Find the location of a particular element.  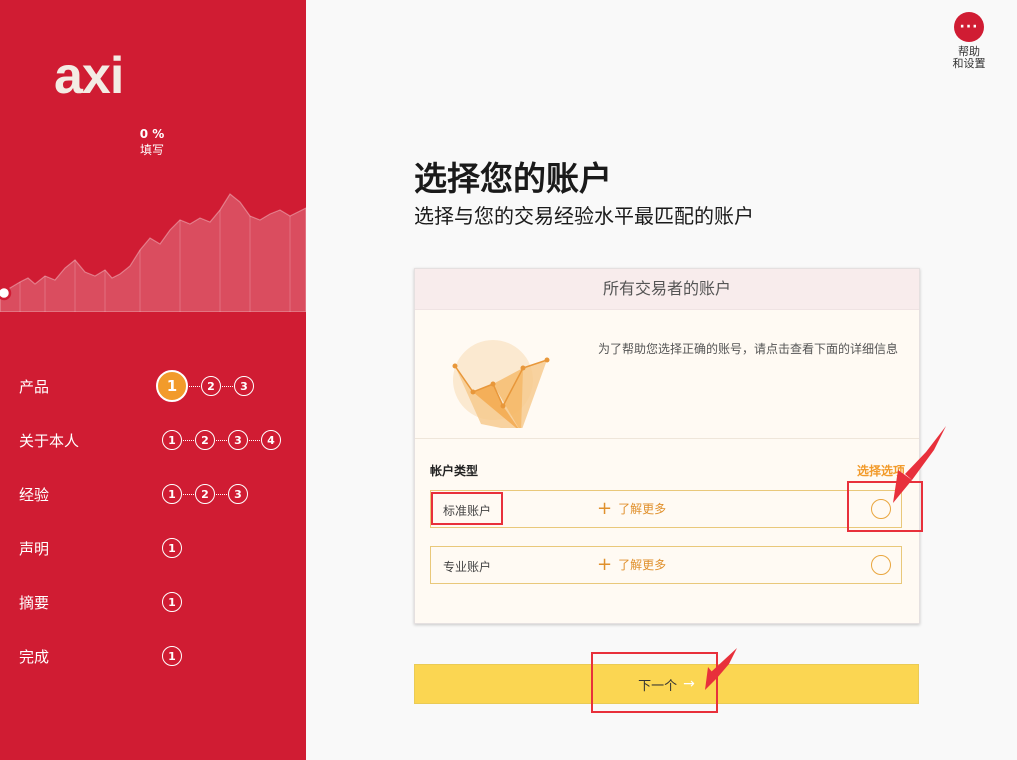

annotation-arrows is located at coordinates (825, 558).